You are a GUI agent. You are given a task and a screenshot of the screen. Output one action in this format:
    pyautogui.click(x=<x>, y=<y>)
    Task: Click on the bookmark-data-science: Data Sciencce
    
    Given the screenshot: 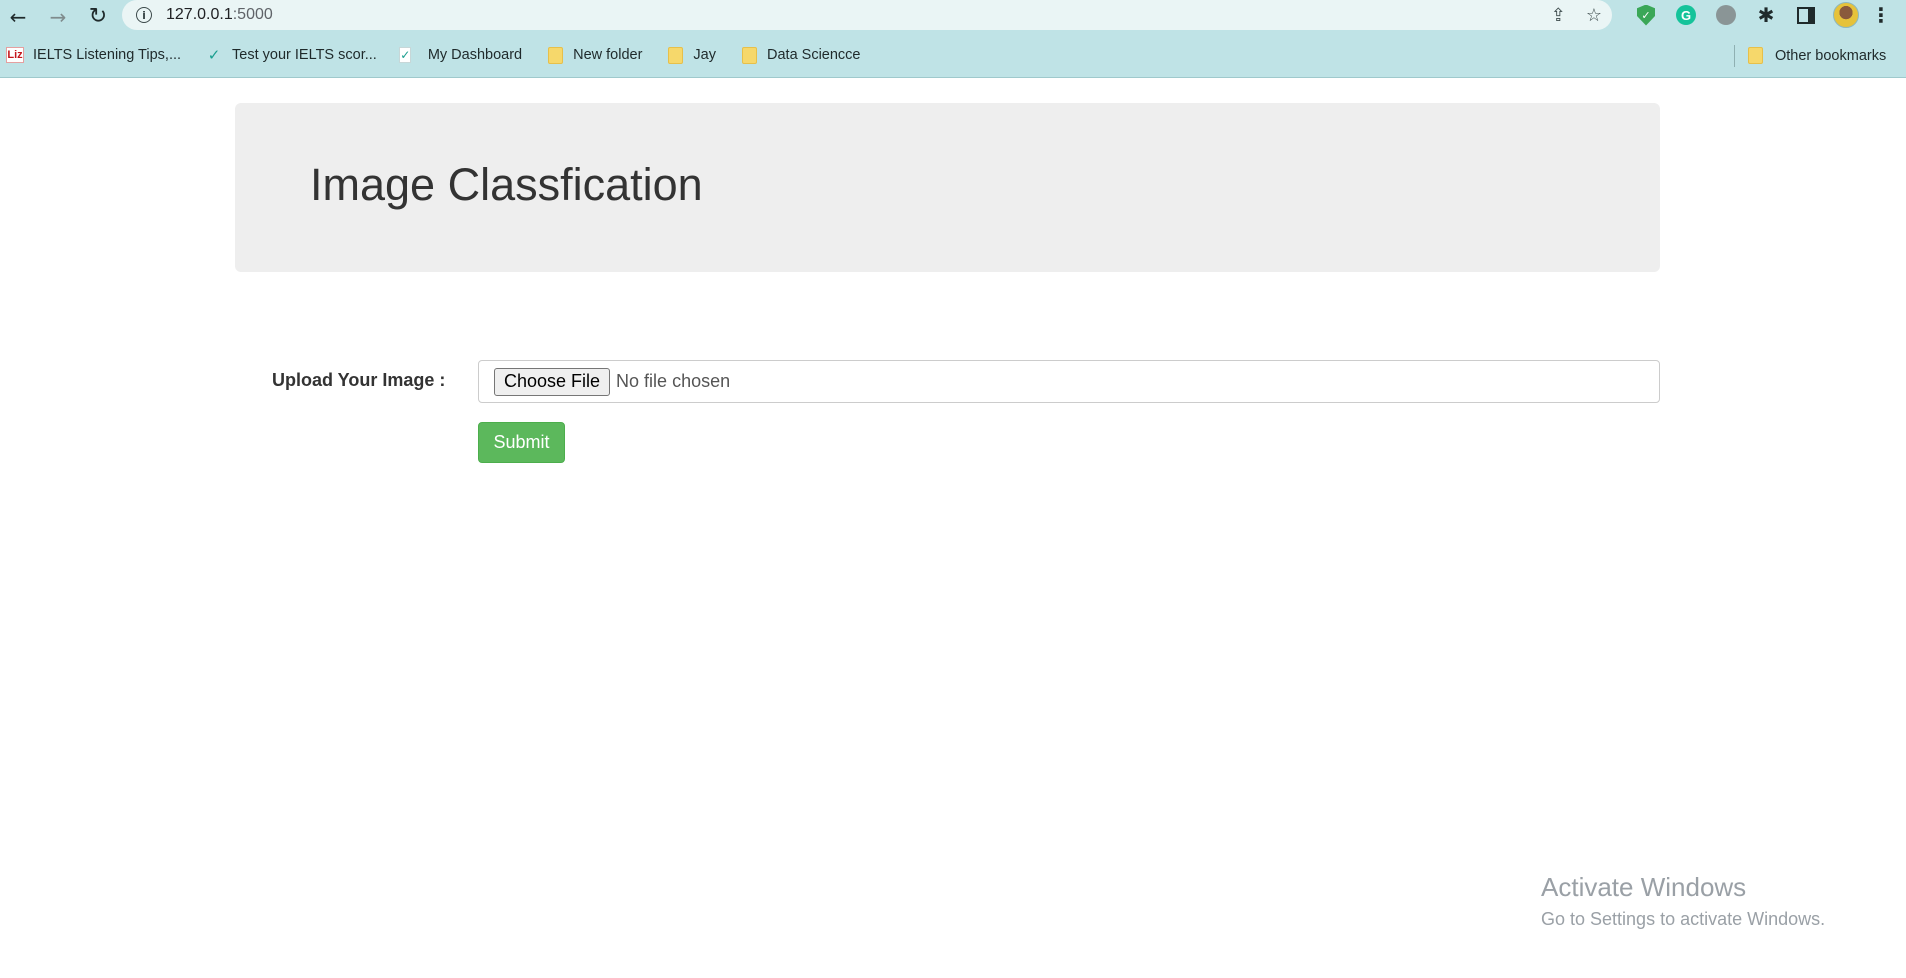 What is the action you would take?
    pyautogui.click(x=800, y=55)
    